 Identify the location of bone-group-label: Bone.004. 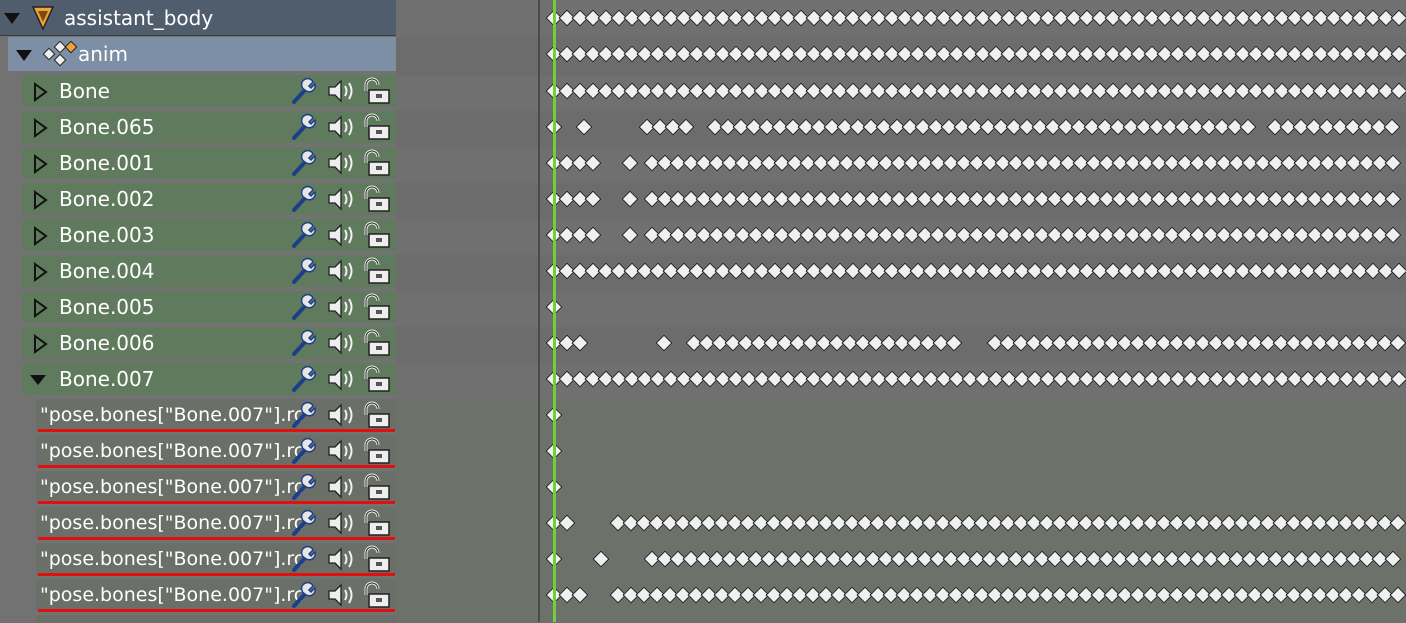
(107, 271).